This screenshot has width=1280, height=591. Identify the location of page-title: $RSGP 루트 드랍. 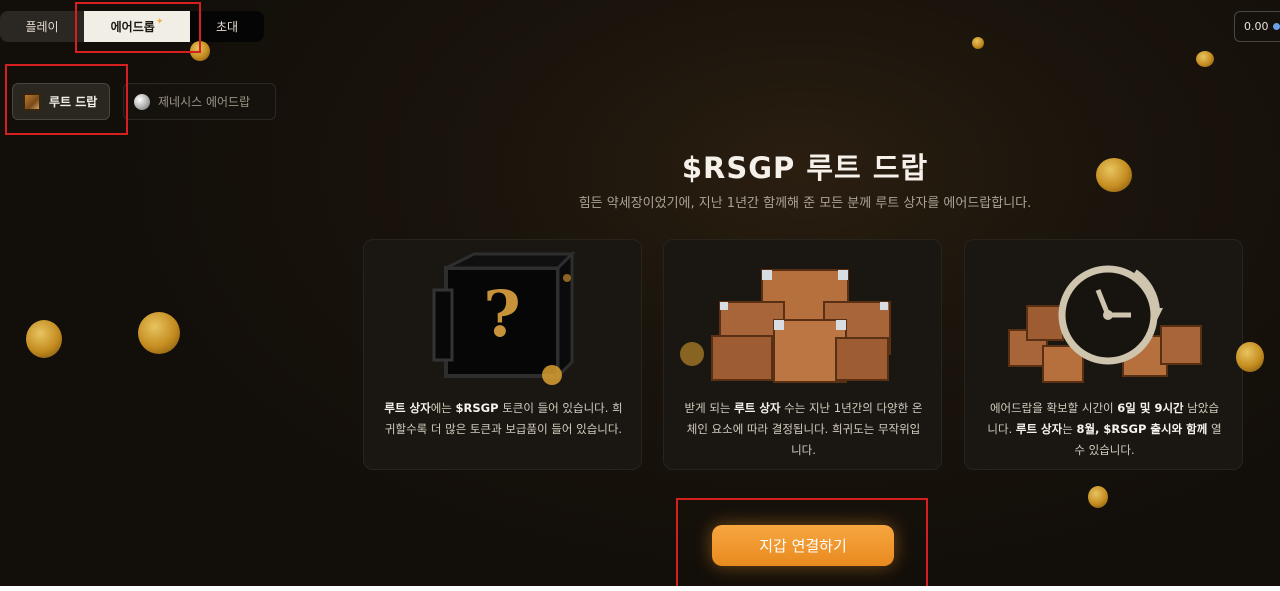
(805, 168).